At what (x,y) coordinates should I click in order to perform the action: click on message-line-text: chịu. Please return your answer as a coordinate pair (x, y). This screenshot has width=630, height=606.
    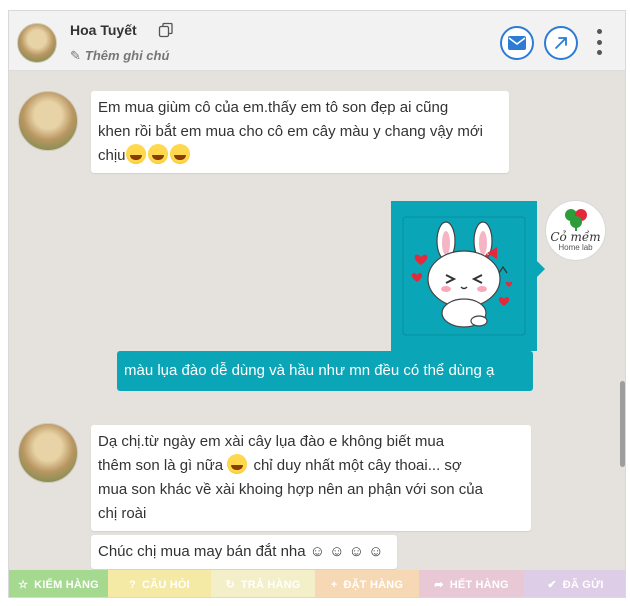
    Looking at the image, I should click on (112, 155).